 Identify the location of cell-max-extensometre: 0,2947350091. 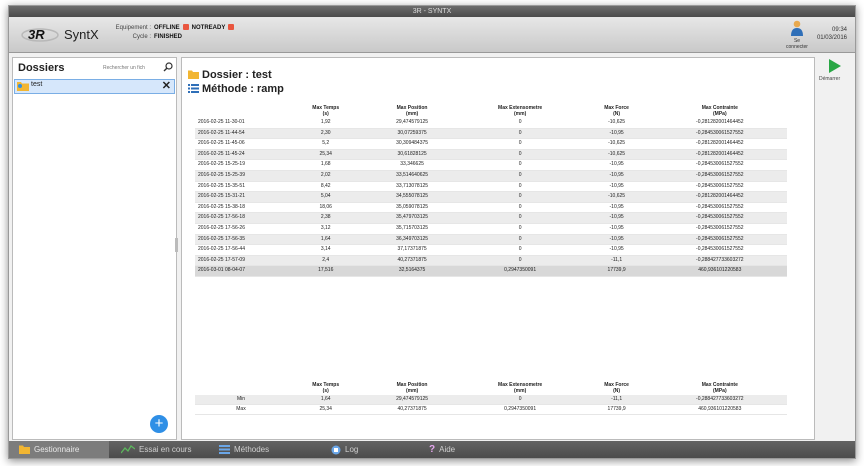
(520, 271).